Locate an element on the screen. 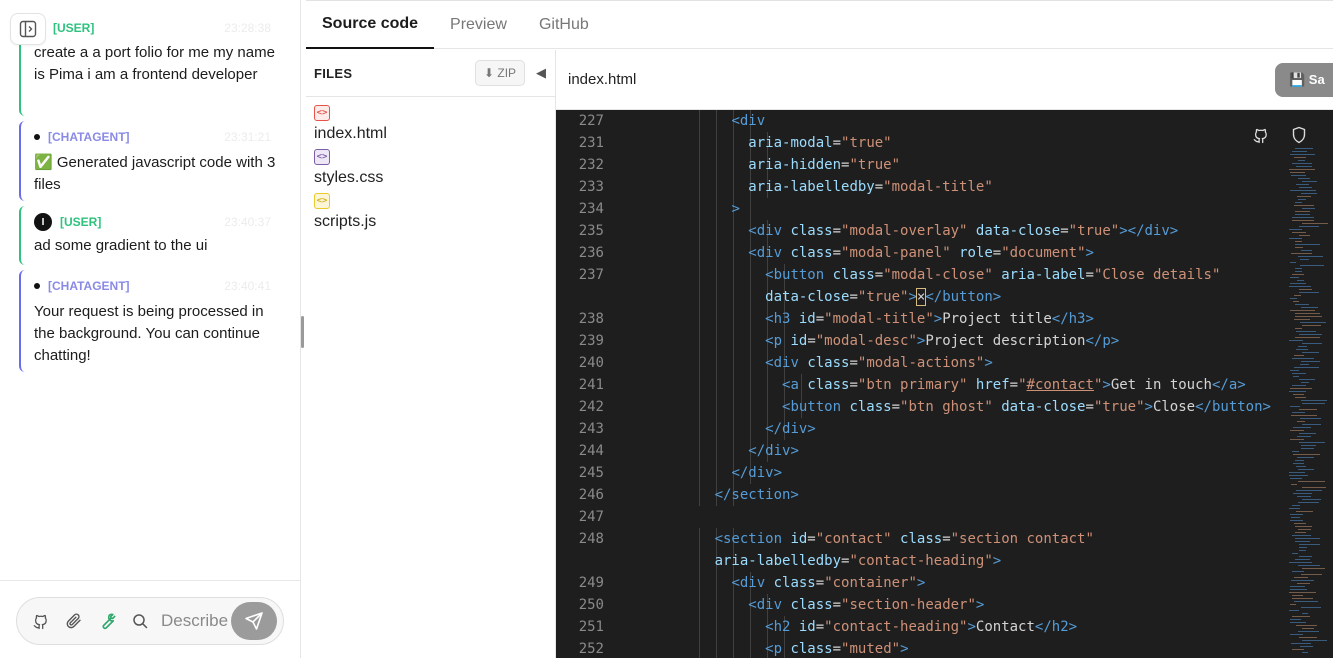  code-token: " is located at coordinates (1022, 385).